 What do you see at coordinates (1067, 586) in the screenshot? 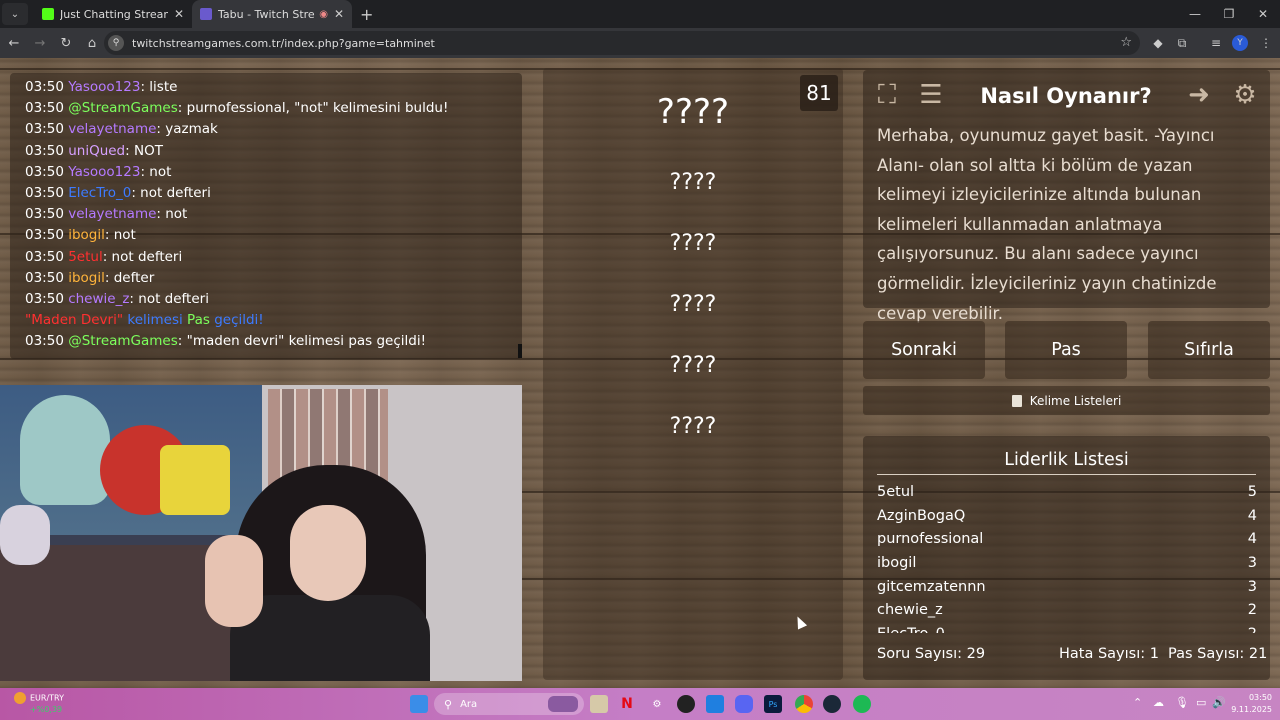
I see `leaderboard-row: gitcemzatennn 3` at bounding box center [1067, 586].